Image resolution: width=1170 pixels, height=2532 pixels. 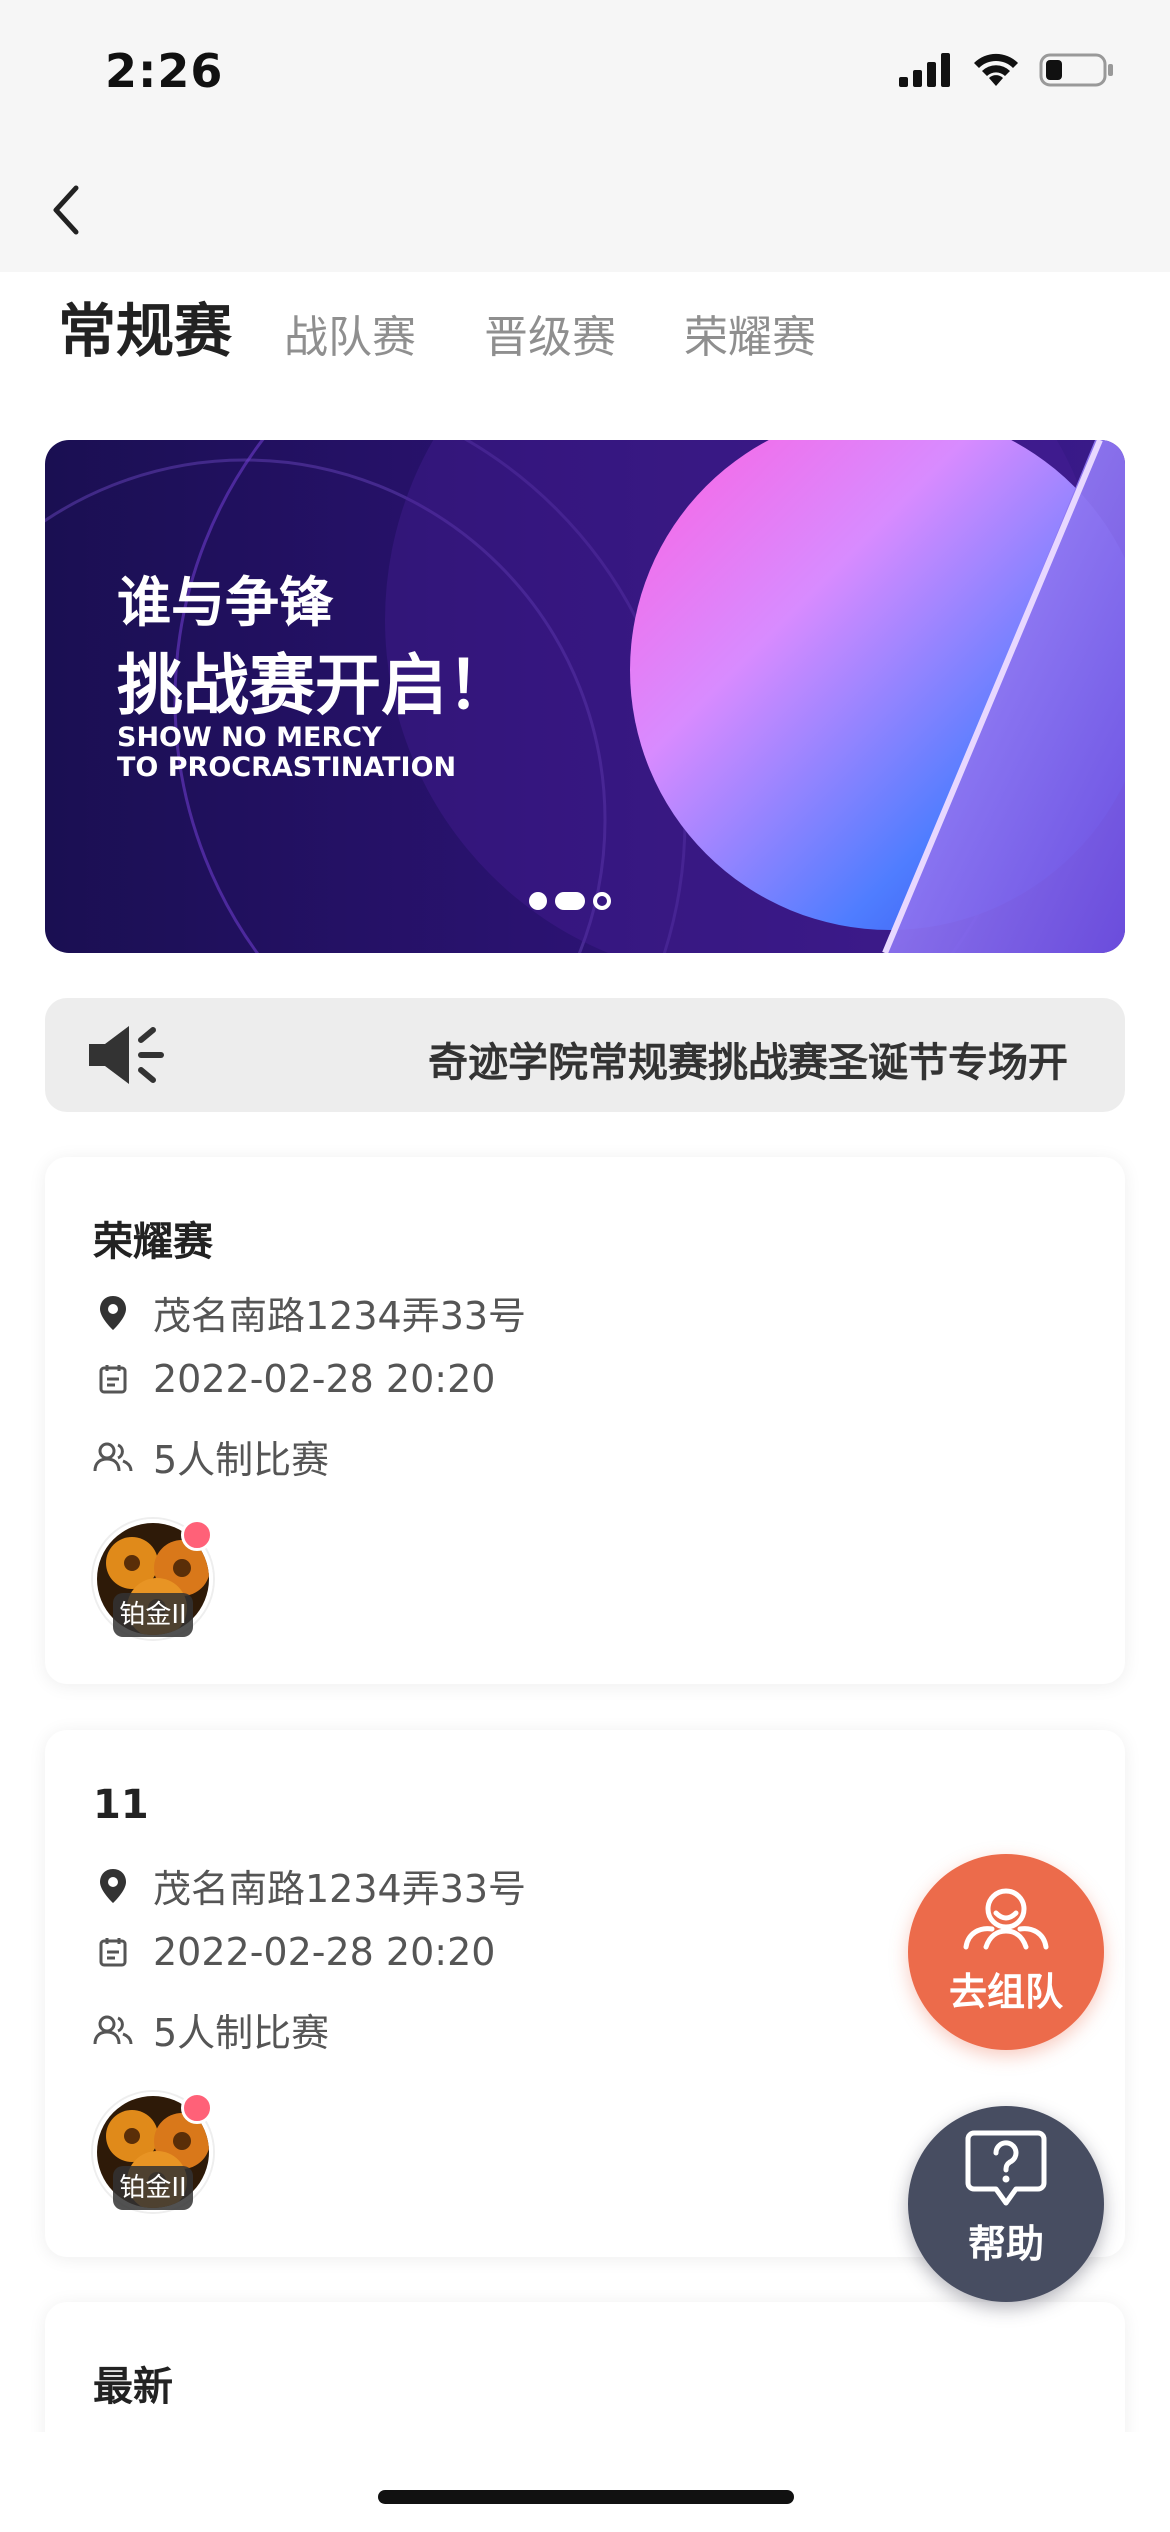 What do you see at coordinates (225, 602) in the screenshot?
I see `banner-title-line1: 谁与争锋` at bounding box center [225, 602].